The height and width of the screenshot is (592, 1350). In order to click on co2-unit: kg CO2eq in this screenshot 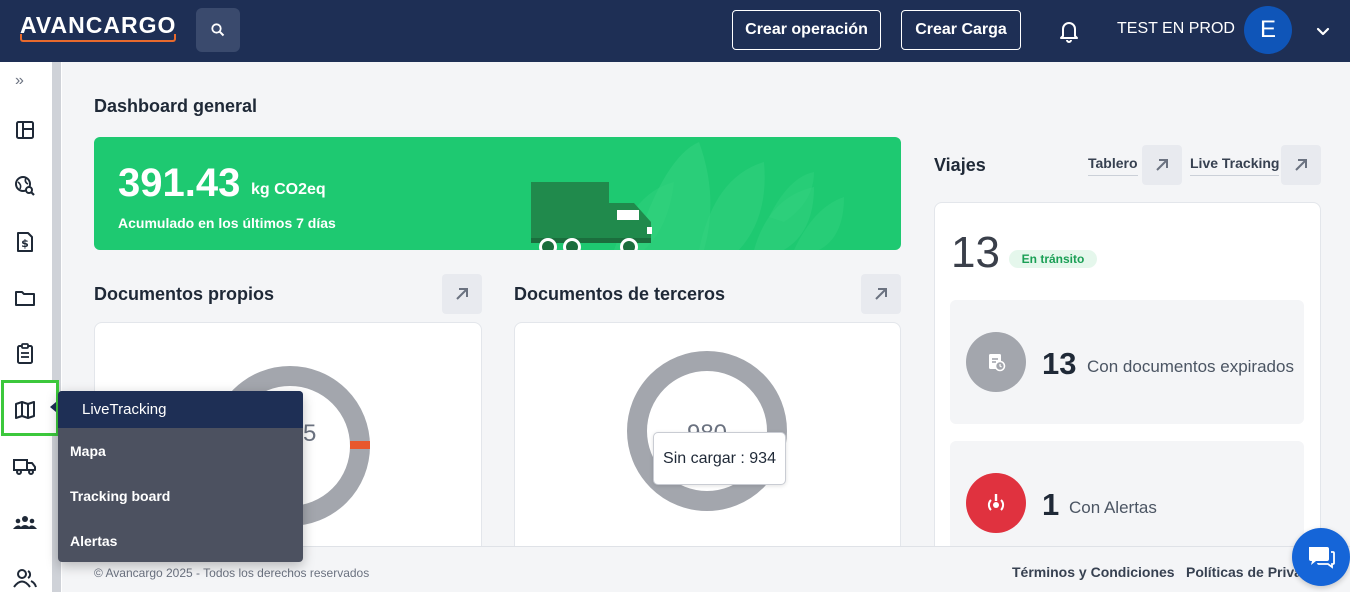, I will do `click(288, 189)`.